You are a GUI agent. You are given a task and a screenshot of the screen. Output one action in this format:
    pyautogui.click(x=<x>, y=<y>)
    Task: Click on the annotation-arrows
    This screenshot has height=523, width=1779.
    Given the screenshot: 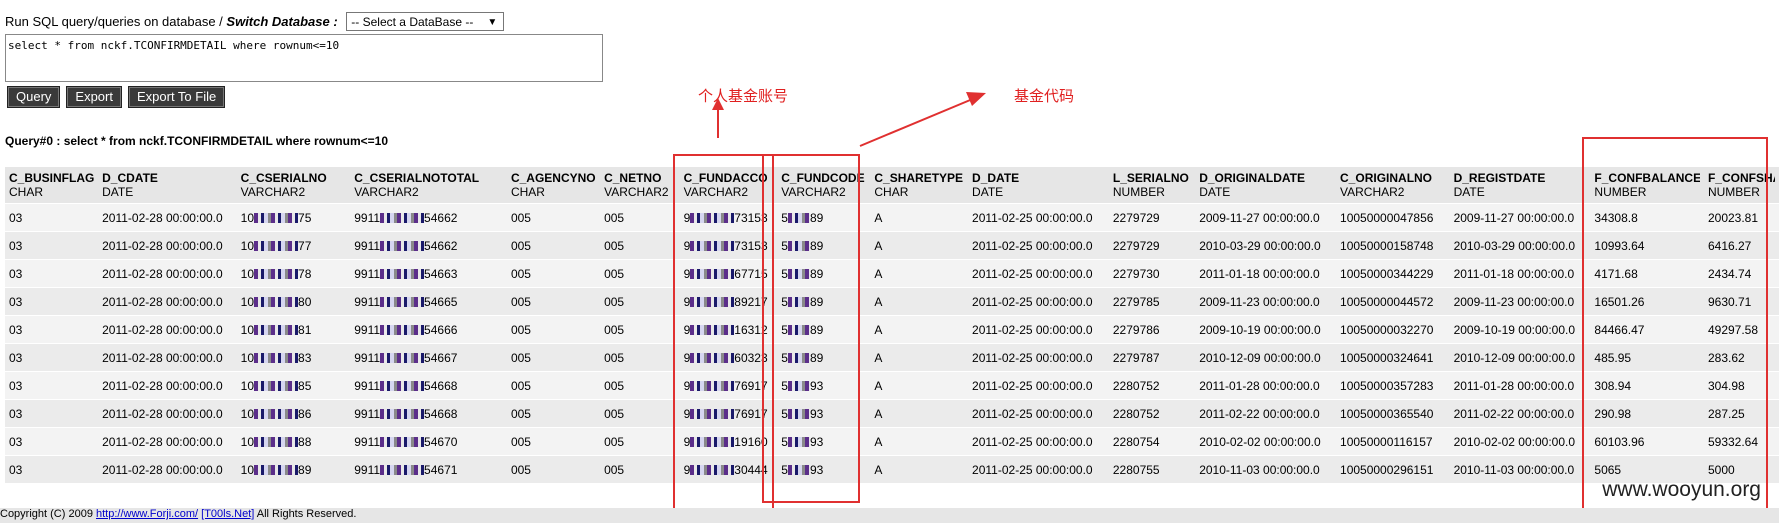 What is the action you would take?
    pyautogui.click(x=849, y=119)
    